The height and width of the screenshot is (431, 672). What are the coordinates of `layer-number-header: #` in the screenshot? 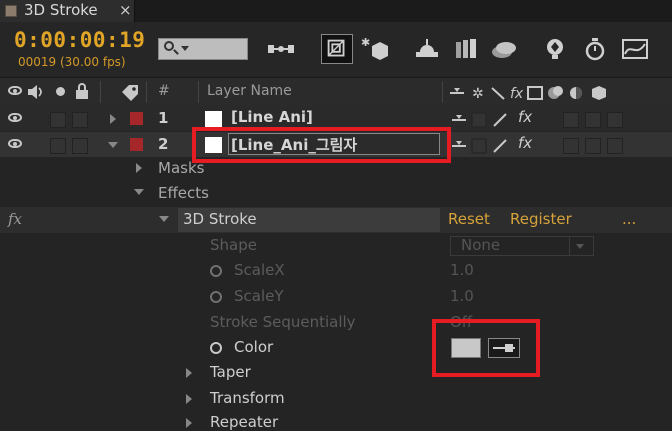 It's located at (164, 91).